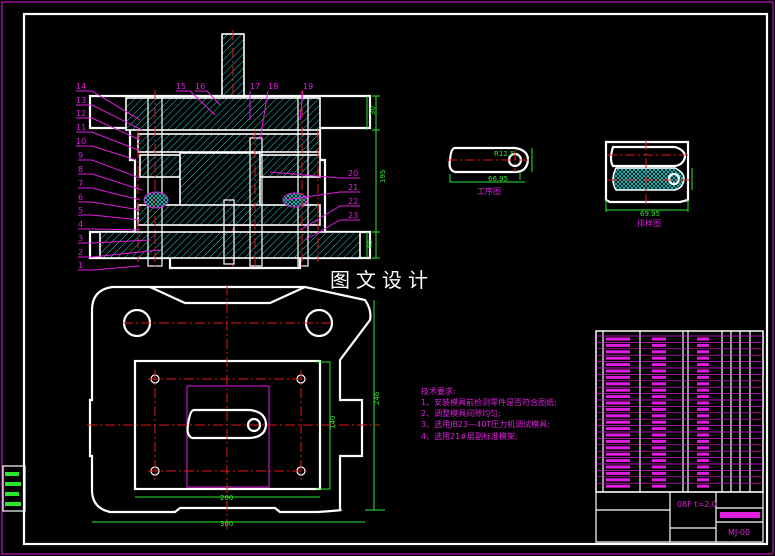 This screenshot has width=775, height=556. Describe the element at coordinates (353, 187) in the screenshot. I see `svg-text: 21` at that location.